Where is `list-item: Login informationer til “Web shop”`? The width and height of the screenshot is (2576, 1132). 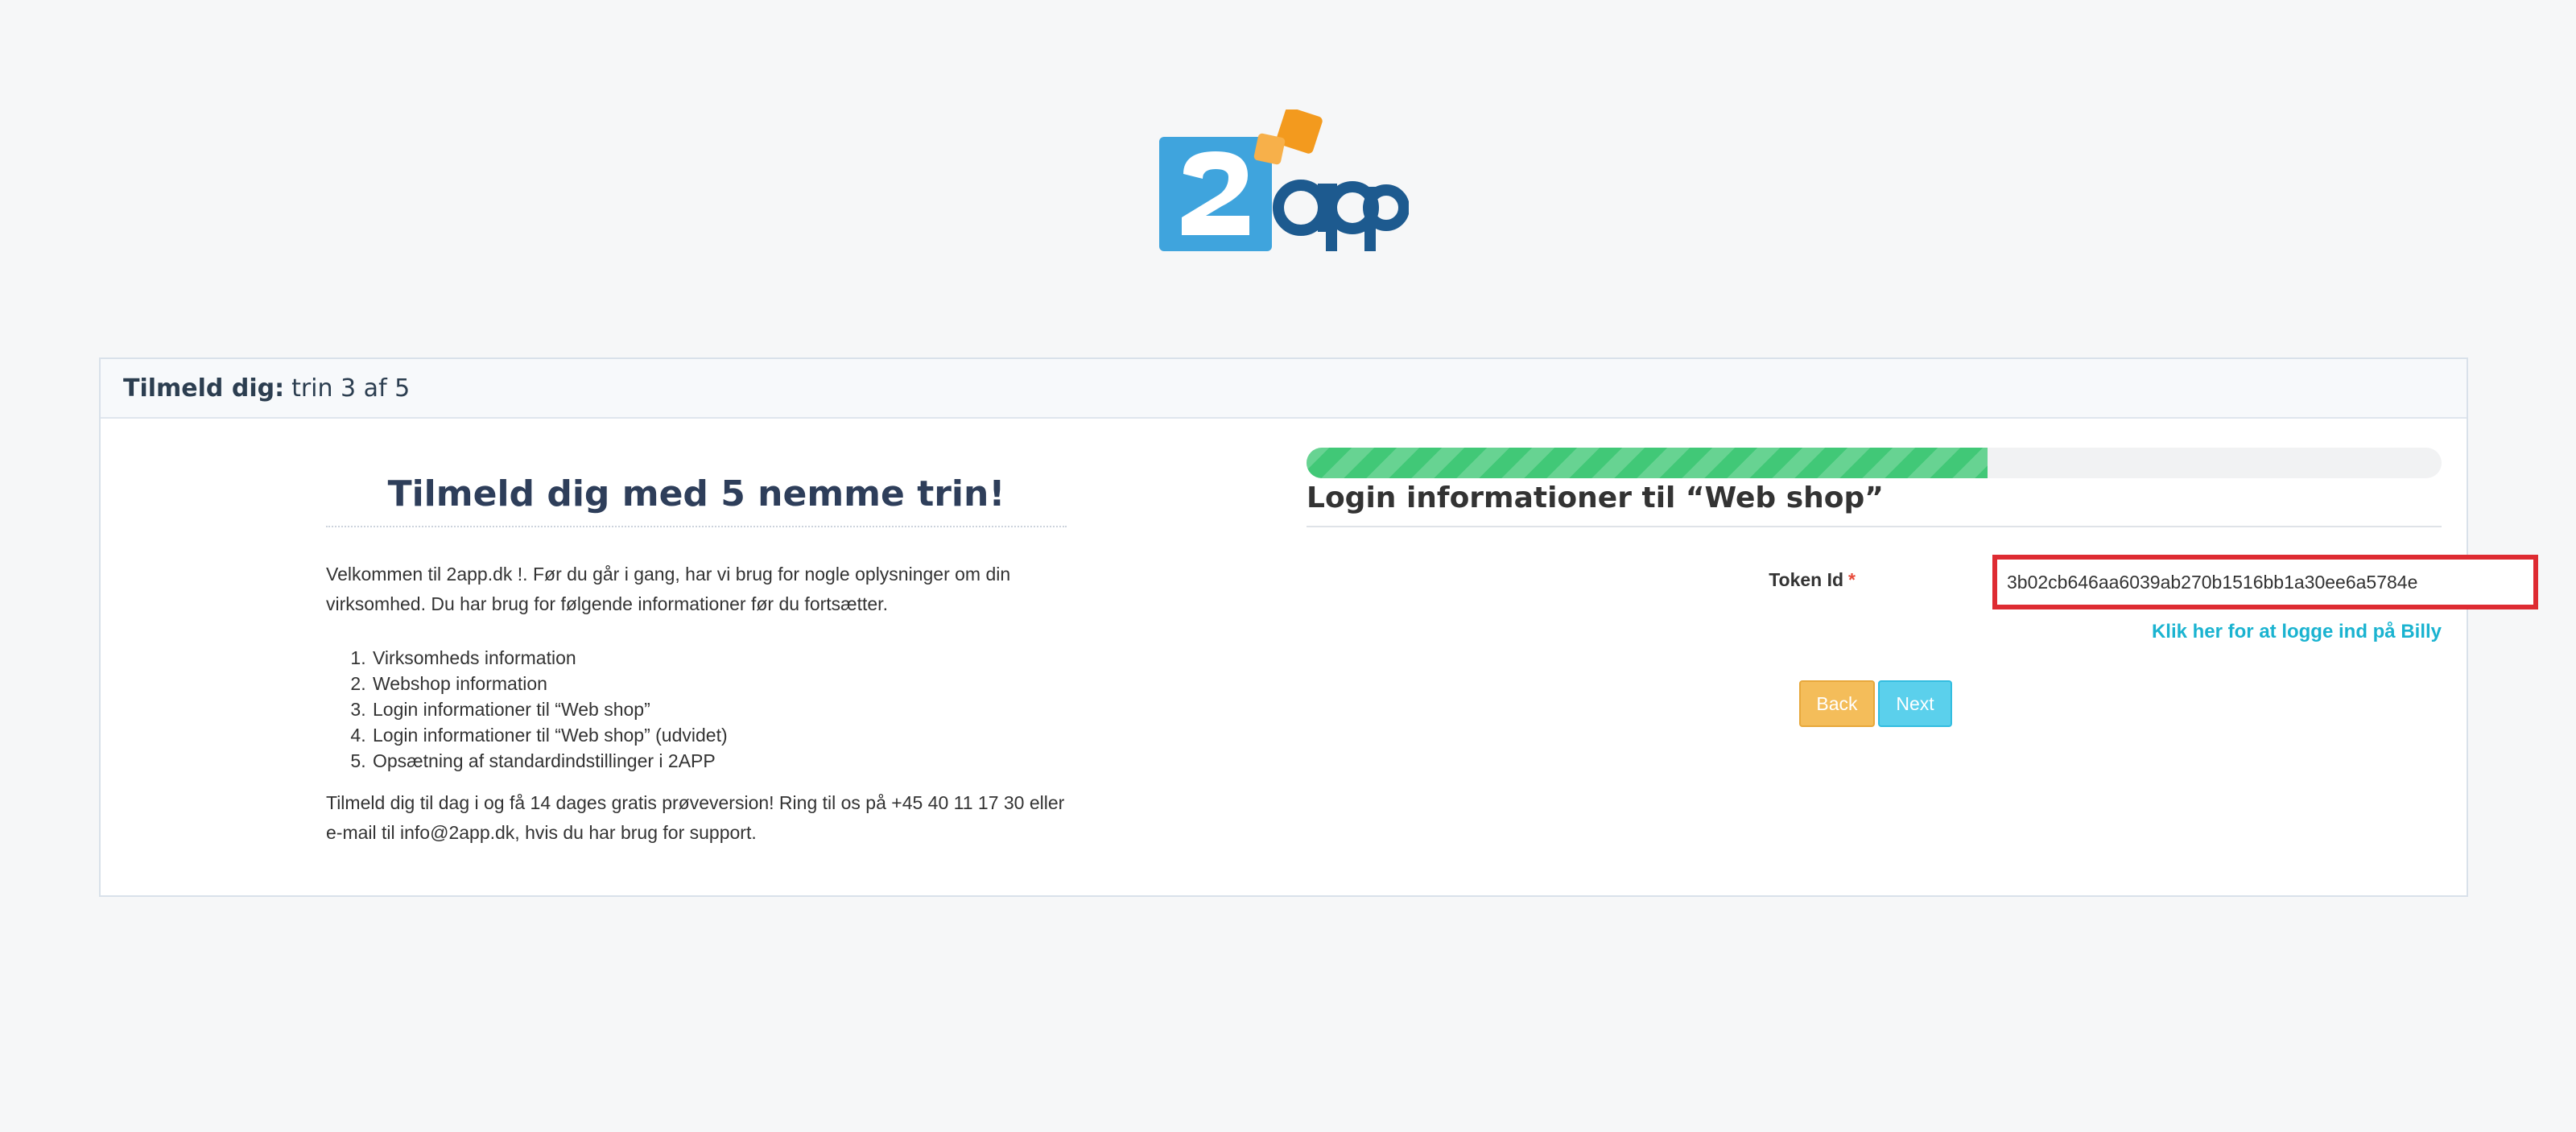 list-item: Login informationer til “Web shop” is located at coordinates (719, 709).